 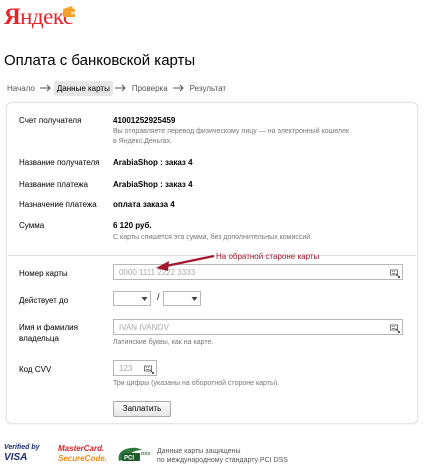 I want to click on page-title: Оплата с банковской карты, so click(x=100, y=60).